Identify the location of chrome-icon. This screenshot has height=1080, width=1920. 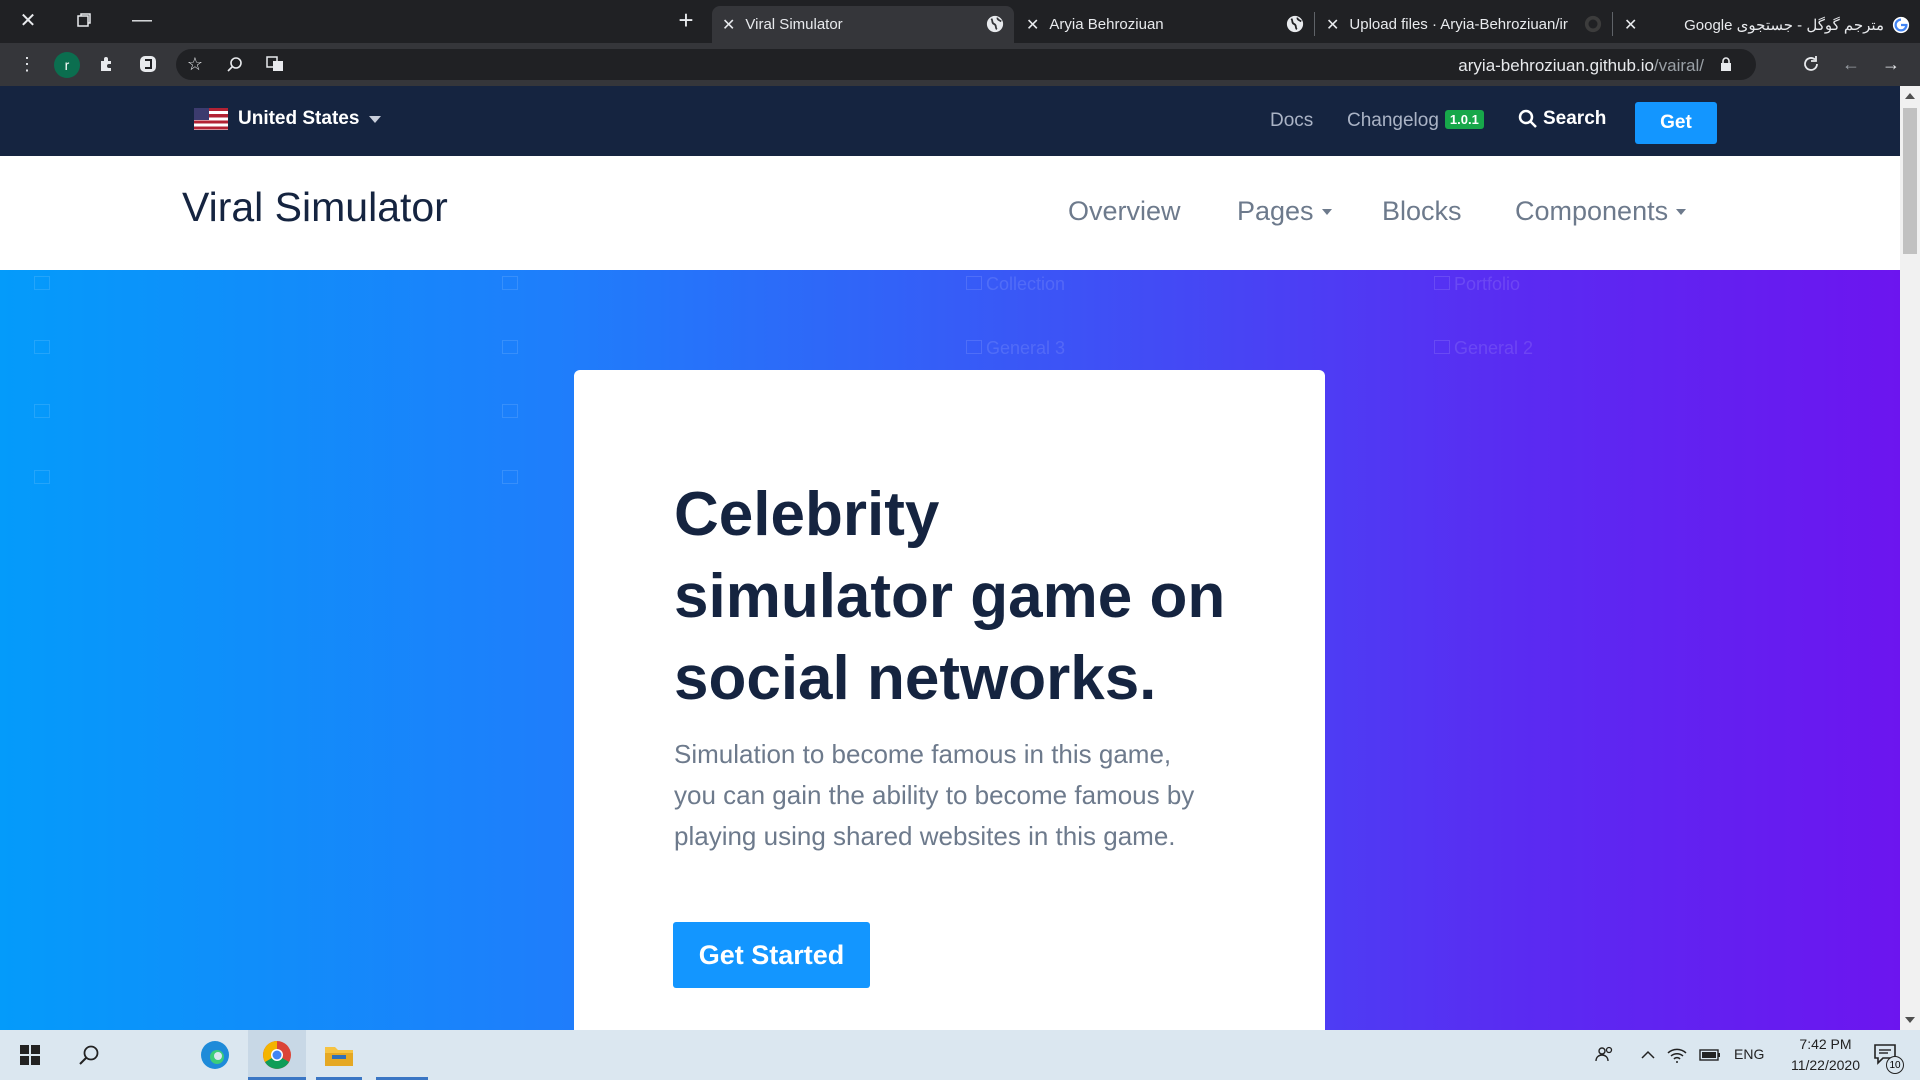
(277, 1055).